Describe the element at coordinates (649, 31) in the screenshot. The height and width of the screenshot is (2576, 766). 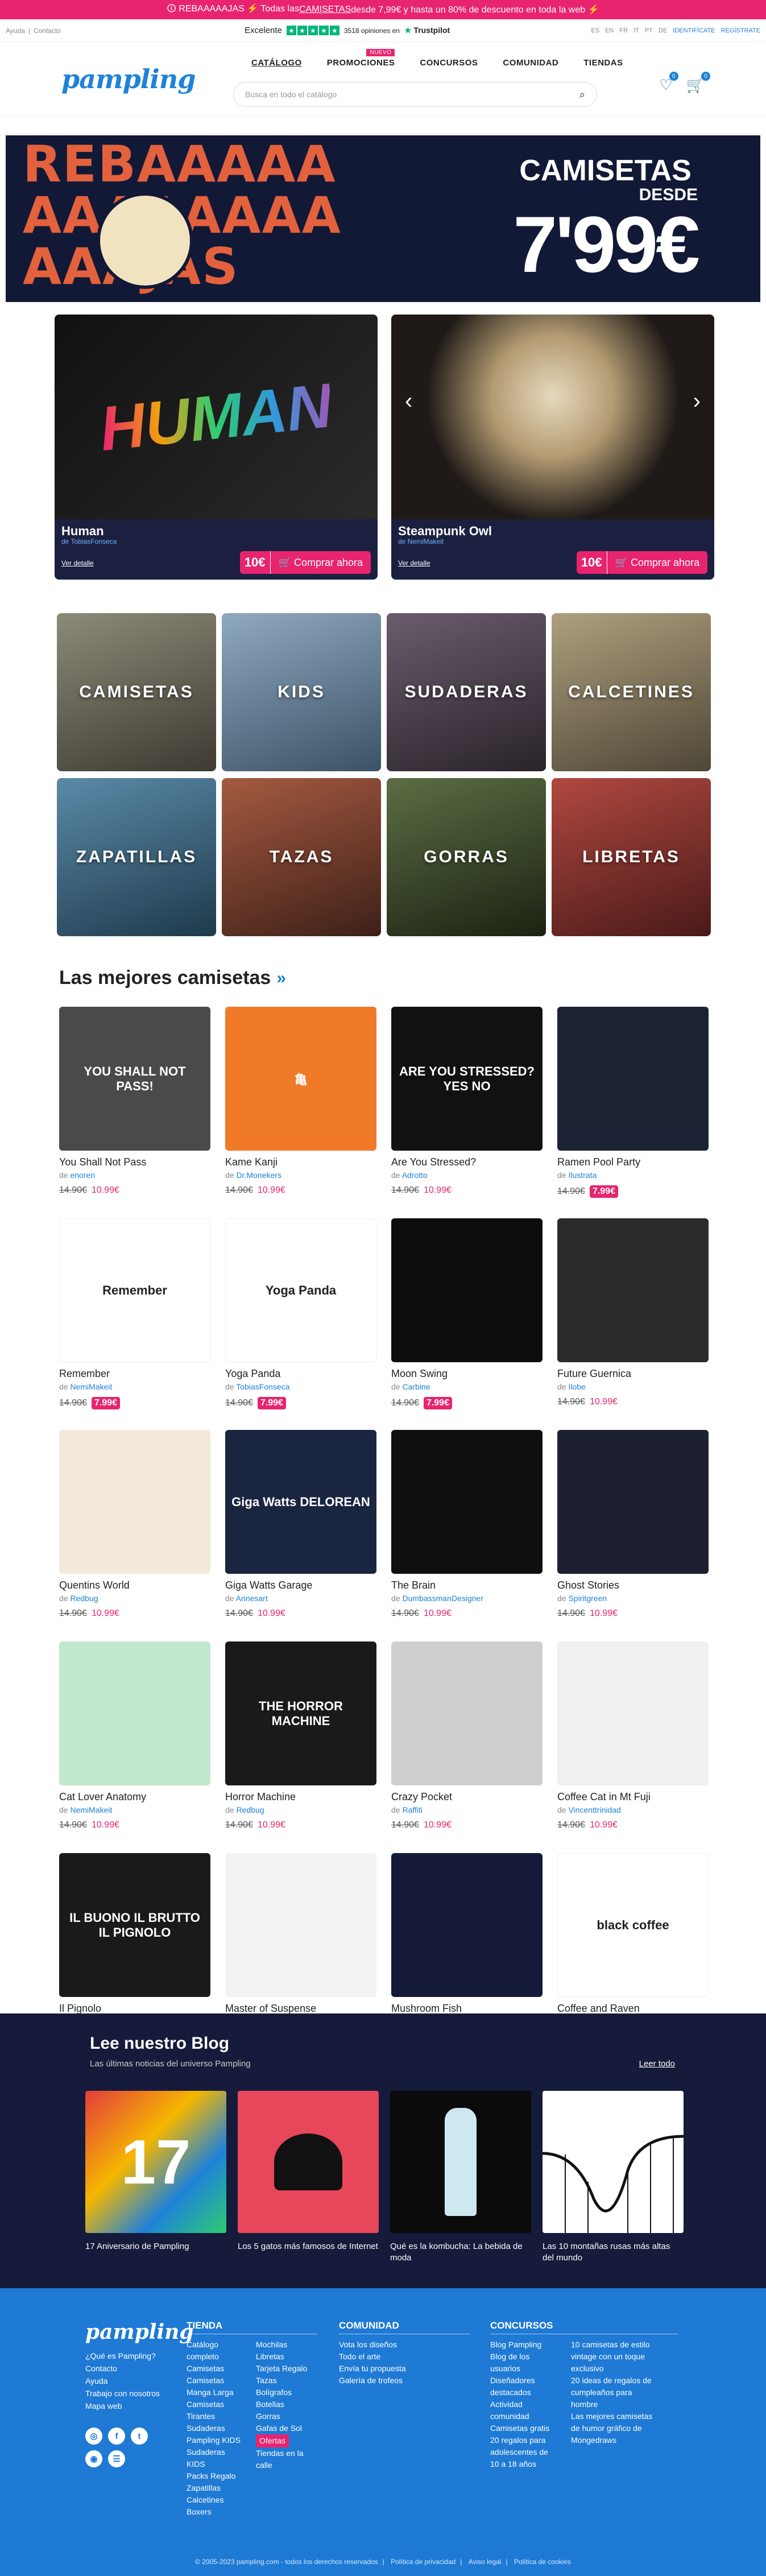
I see `lang-pt: PT` at that location.